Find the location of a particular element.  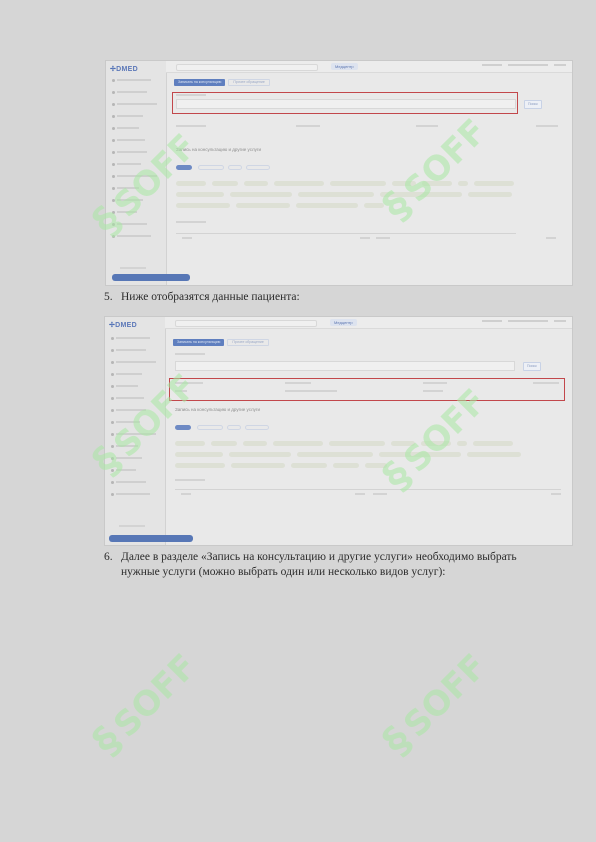

highlight-box is located at coordinates (367, 389).